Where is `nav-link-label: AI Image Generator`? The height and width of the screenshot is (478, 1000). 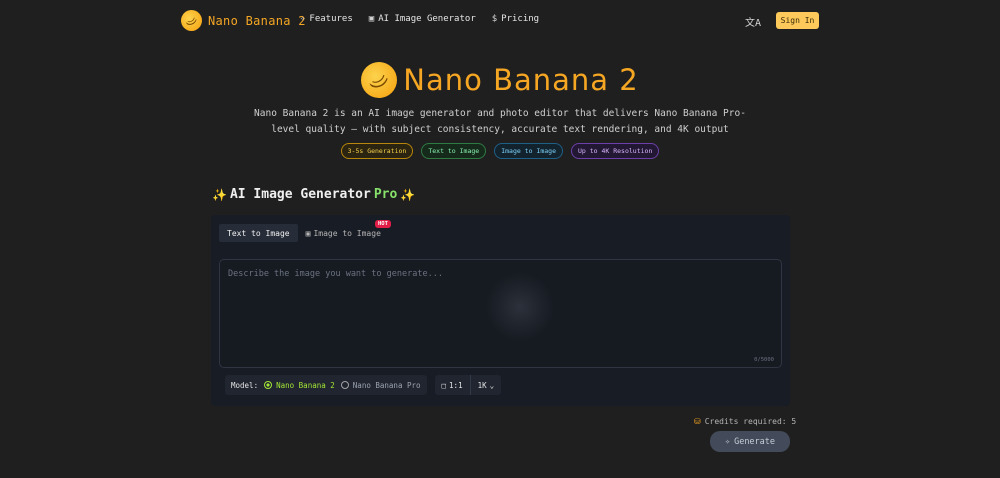 nav-link-label: AI Image Generator is located at coordinates (427, 19).